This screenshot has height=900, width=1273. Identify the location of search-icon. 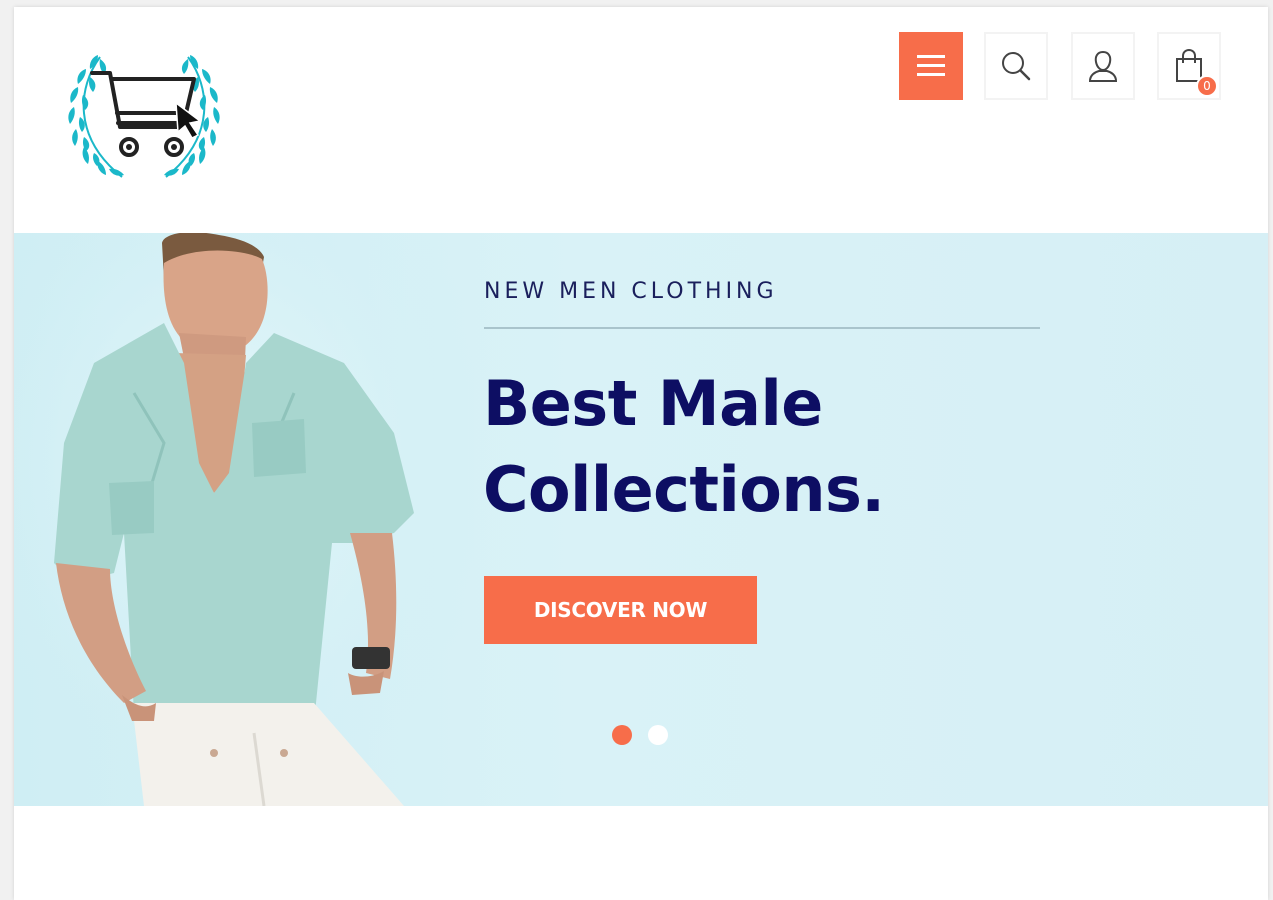
(1016, 66).